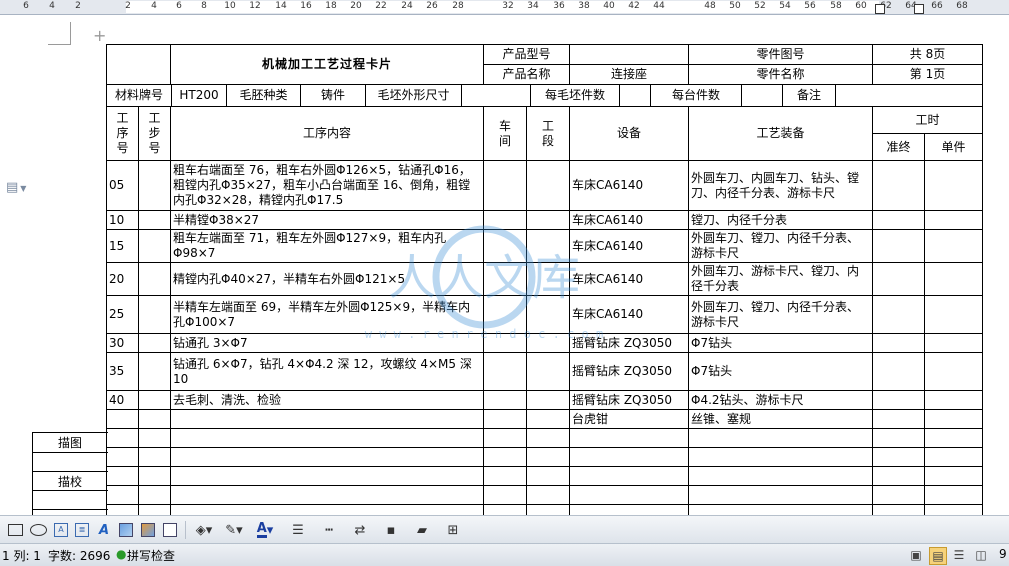 This screenshot has height=566, width=1009. I want to click on line-style-icon: ☰, so click(298, 530).